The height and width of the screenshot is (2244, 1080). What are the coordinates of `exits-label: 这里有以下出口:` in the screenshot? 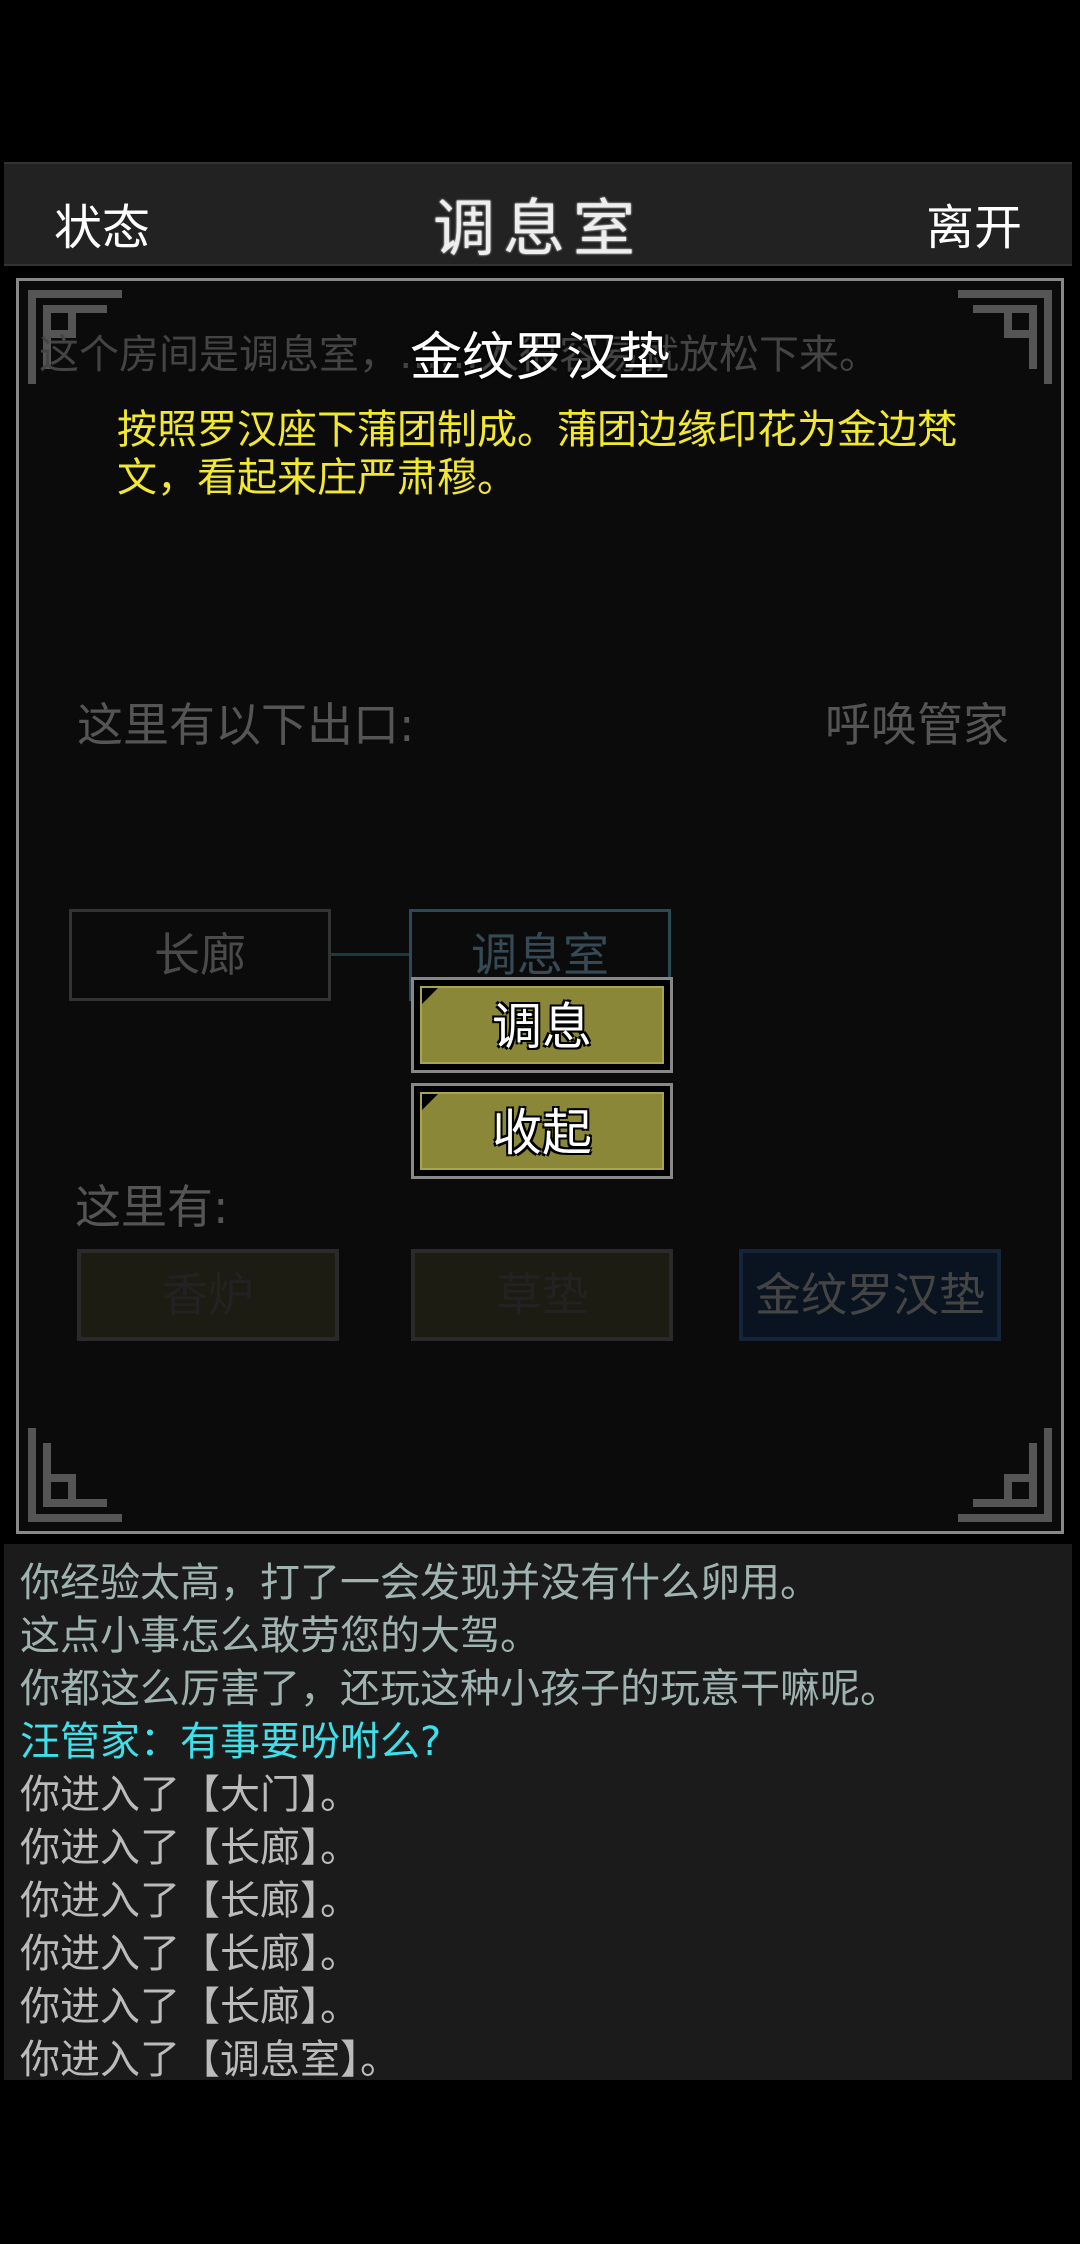 It's located at (246, 725).